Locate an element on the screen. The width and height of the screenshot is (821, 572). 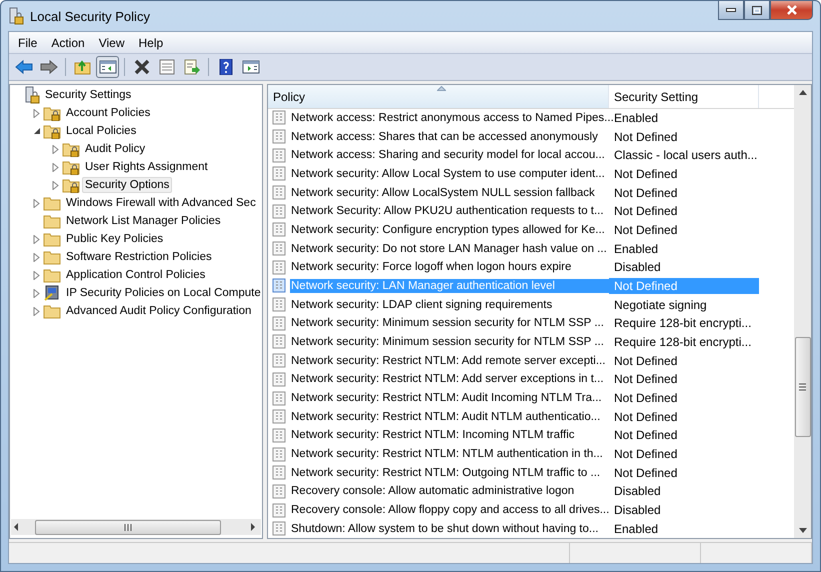
policy-name: Network security: LDAP client signing requirements is located at coordinates (449, 305).